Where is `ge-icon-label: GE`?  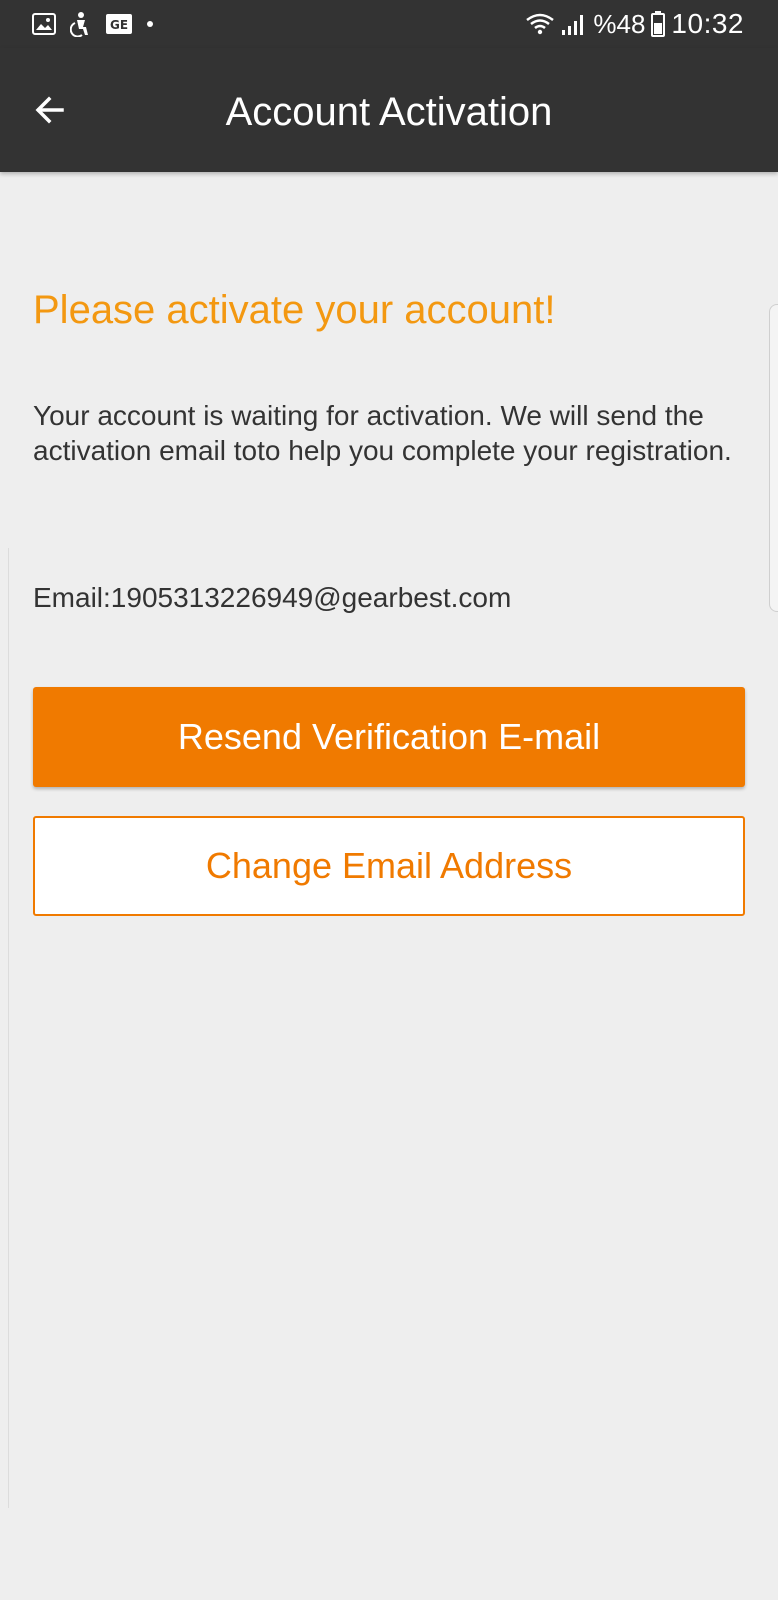 ge-icon-label: GE is located at coordinates (119, 25).